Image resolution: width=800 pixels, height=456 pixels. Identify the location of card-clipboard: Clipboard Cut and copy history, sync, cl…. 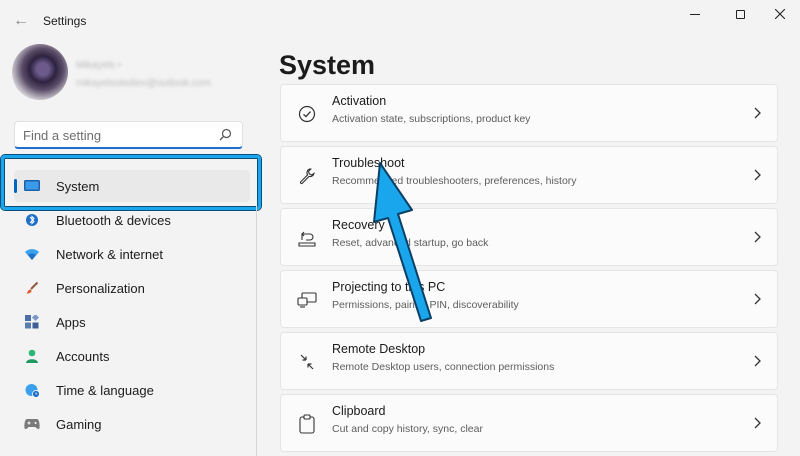
(529, 423).